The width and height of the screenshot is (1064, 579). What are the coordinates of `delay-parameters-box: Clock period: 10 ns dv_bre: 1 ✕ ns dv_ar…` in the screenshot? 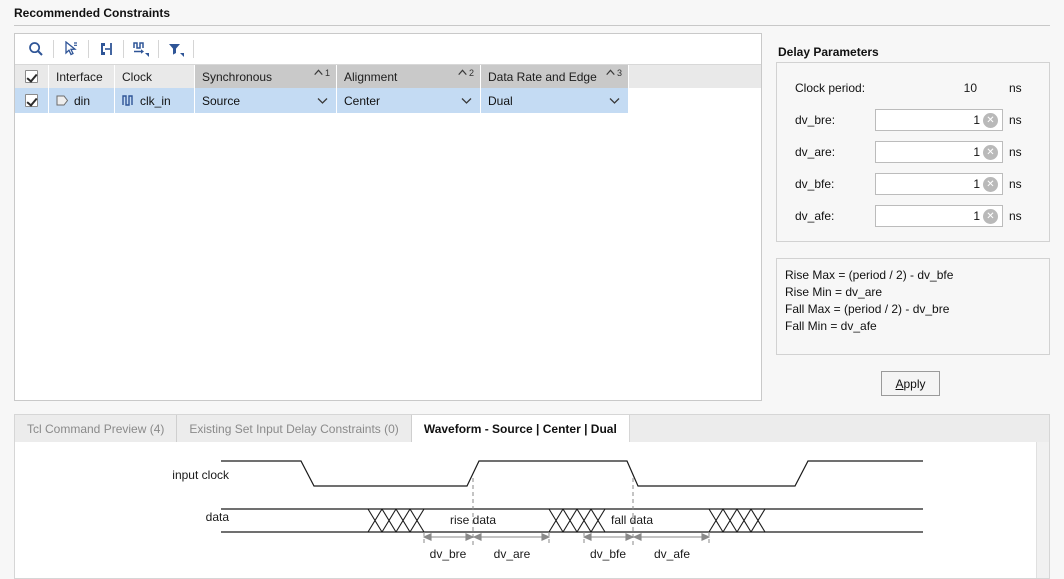 It's located at (913, 152).